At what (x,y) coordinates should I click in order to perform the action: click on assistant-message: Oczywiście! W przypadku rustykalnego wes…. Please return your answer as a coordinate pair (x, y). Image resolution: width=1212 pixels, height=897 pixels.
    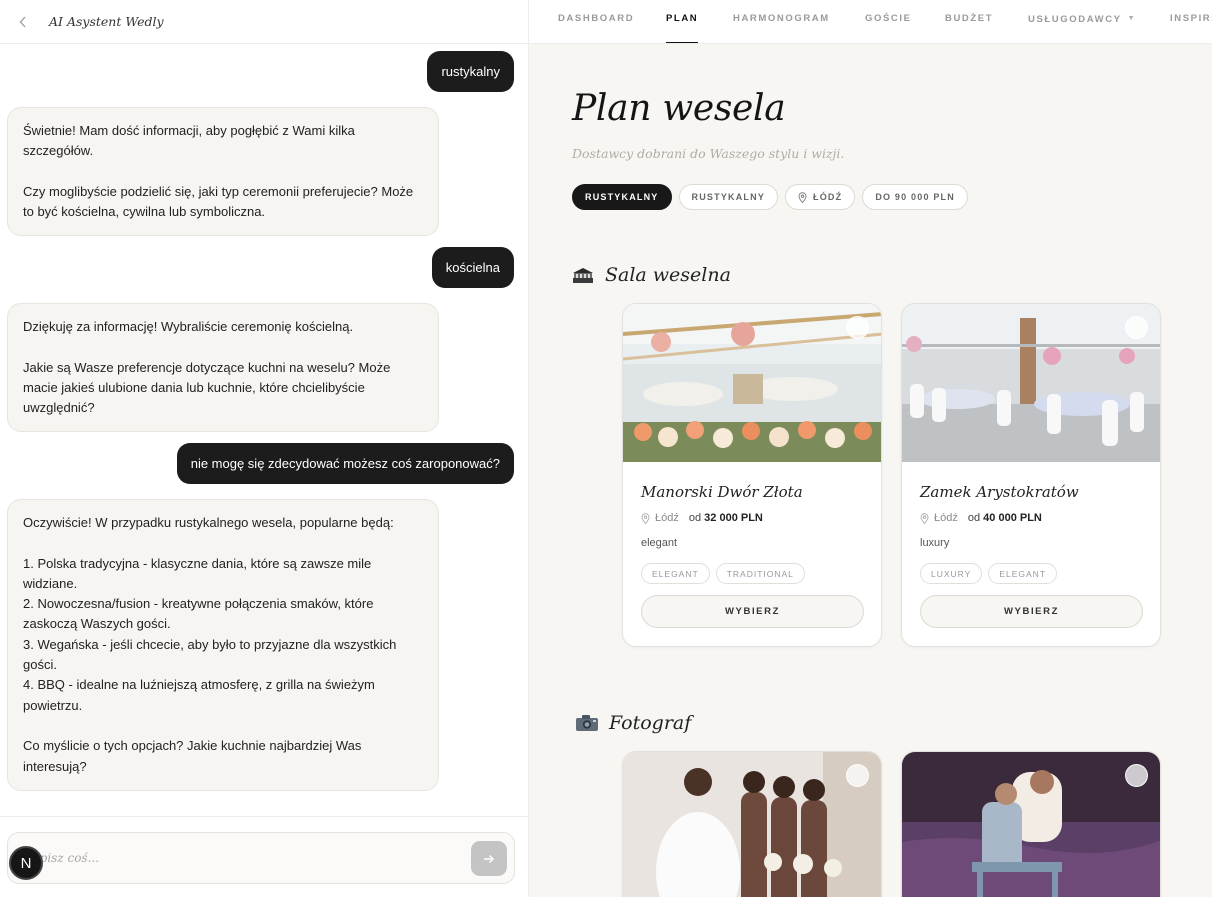
    Looking at the image, I should click on (223, 645).